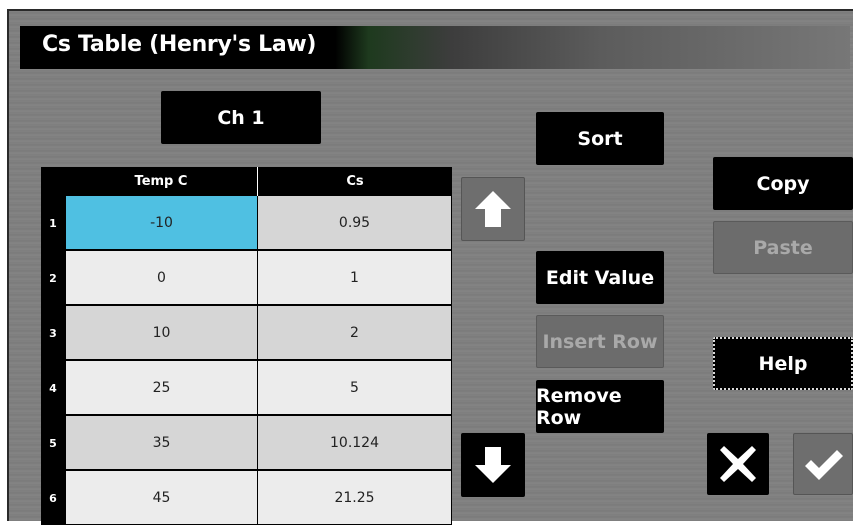 The image size is (853, 525). I want to click on confirm-button, so click(823, 464).